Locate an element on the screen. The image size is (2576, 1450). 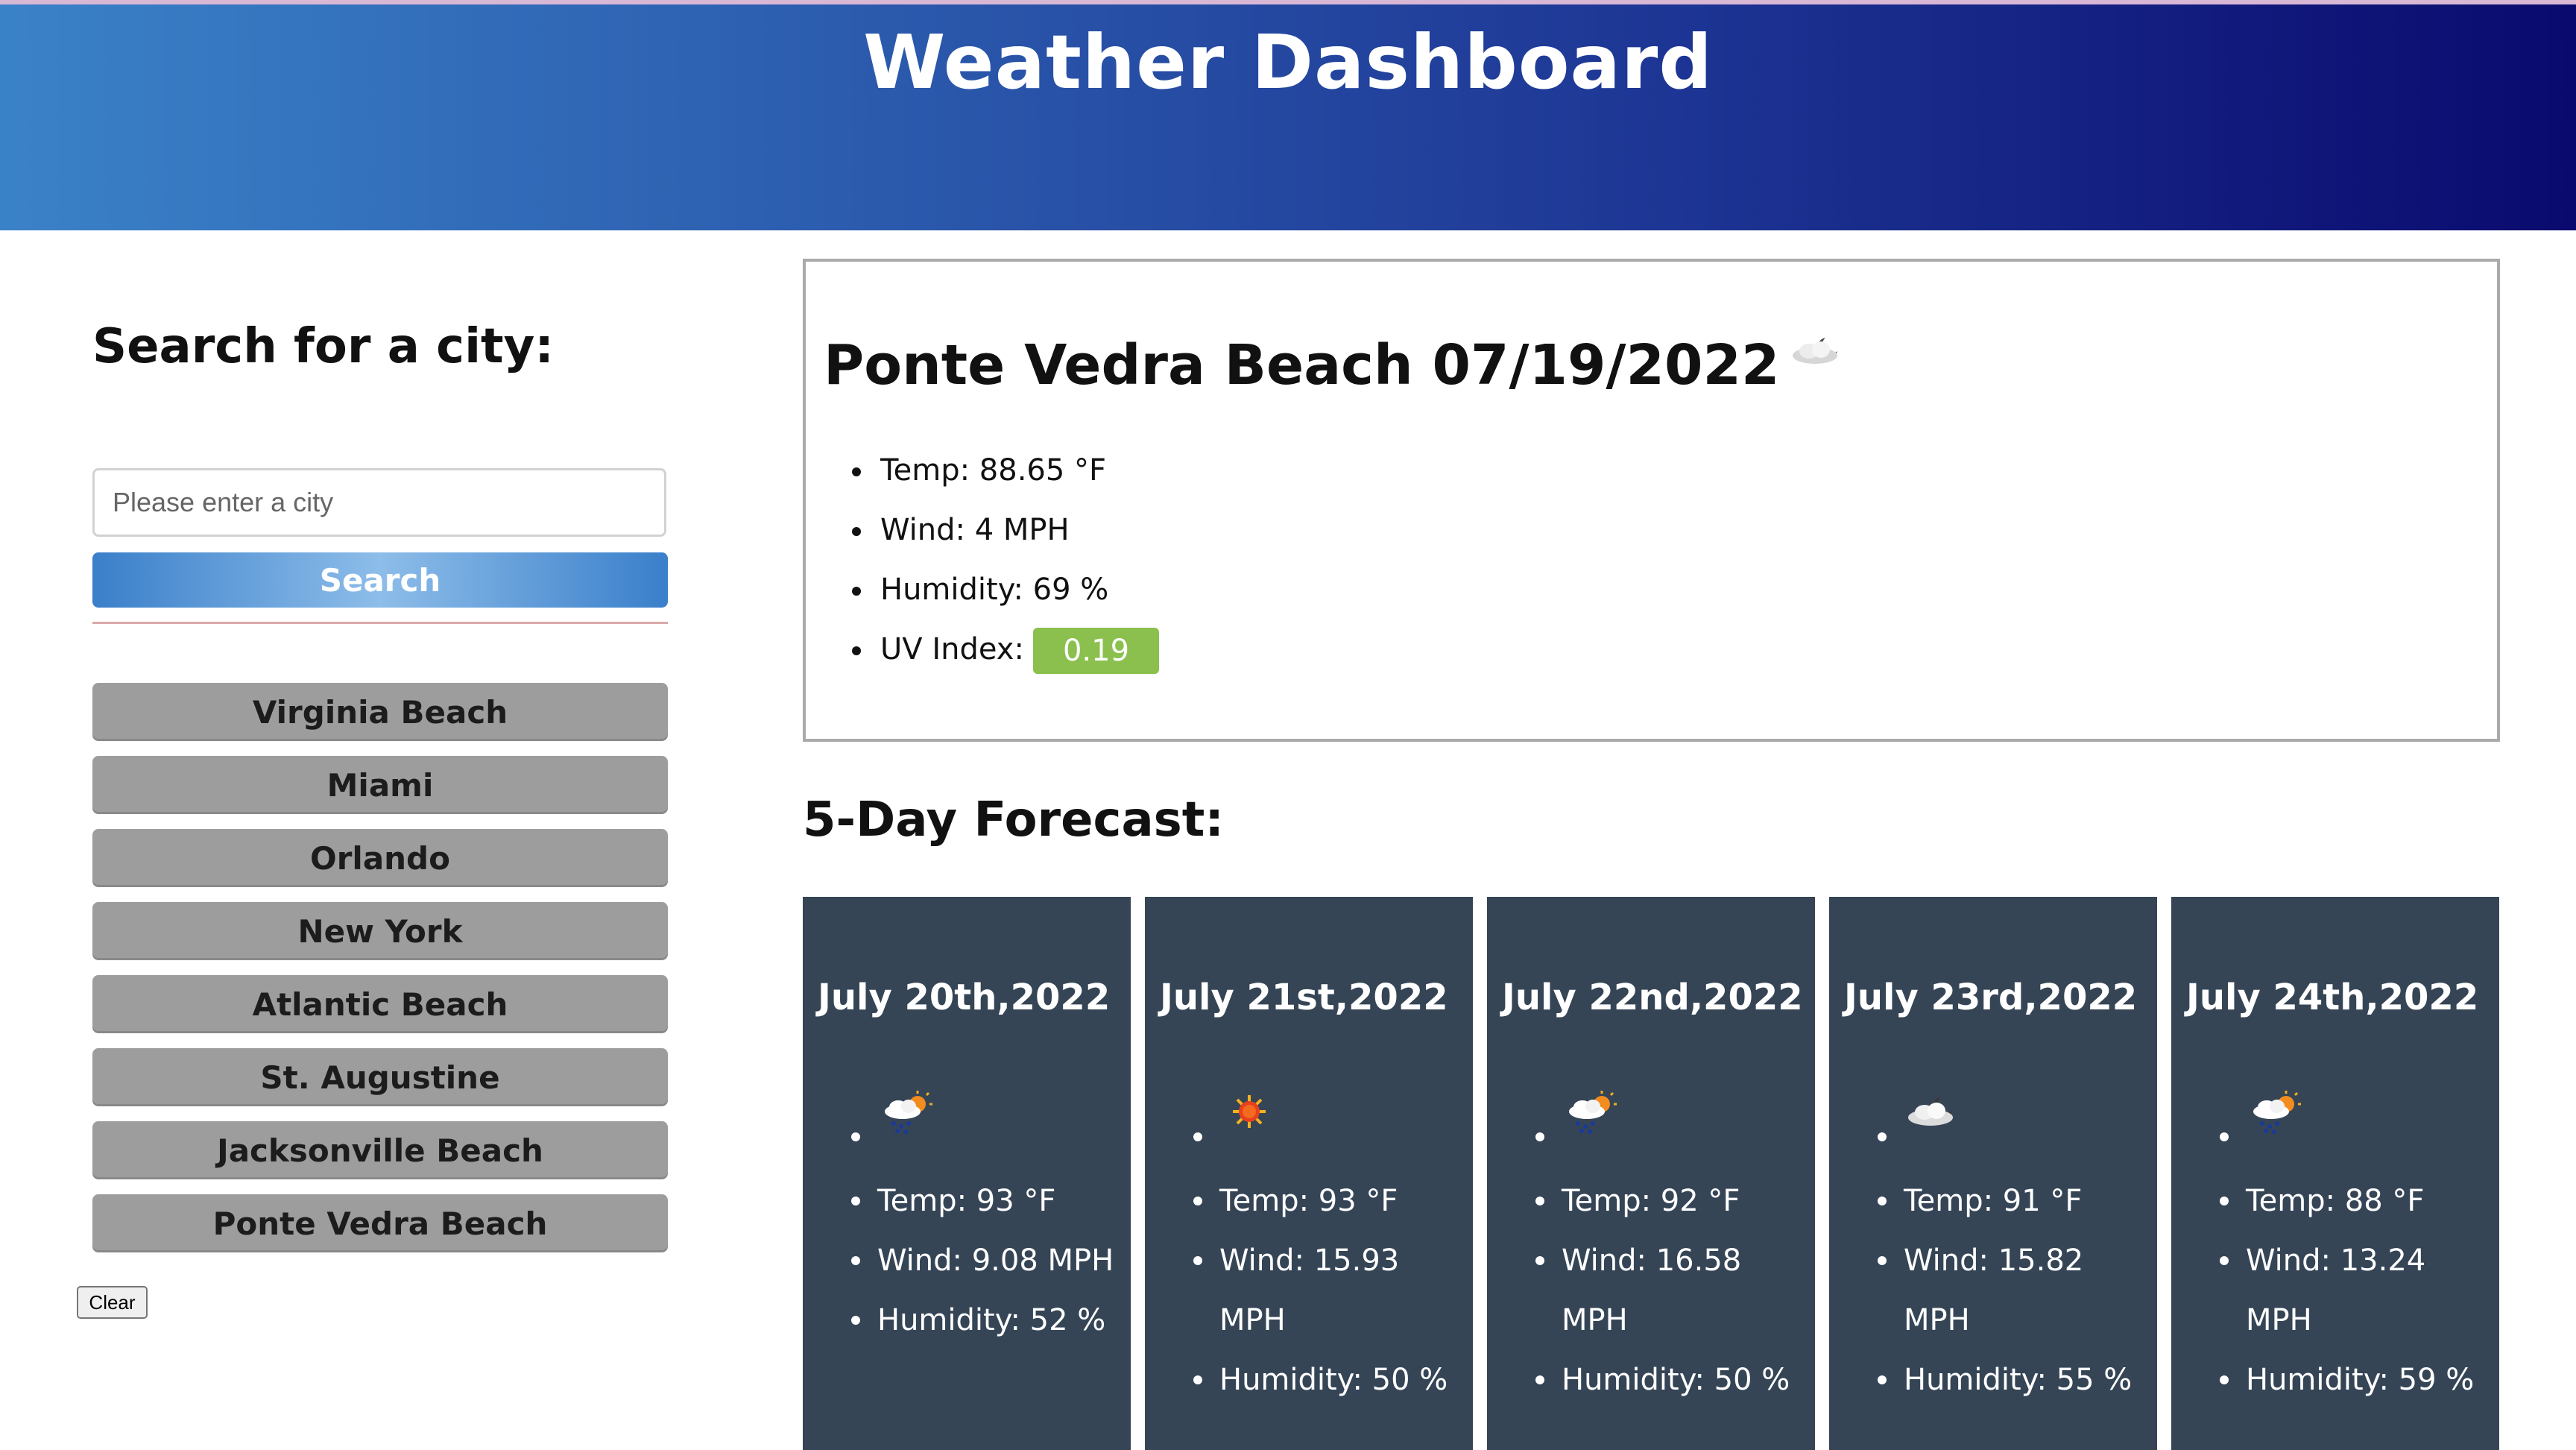
current-city-date: Ponte Vedra Beach 07/19/2022 is located at coordinates (1302, 365).